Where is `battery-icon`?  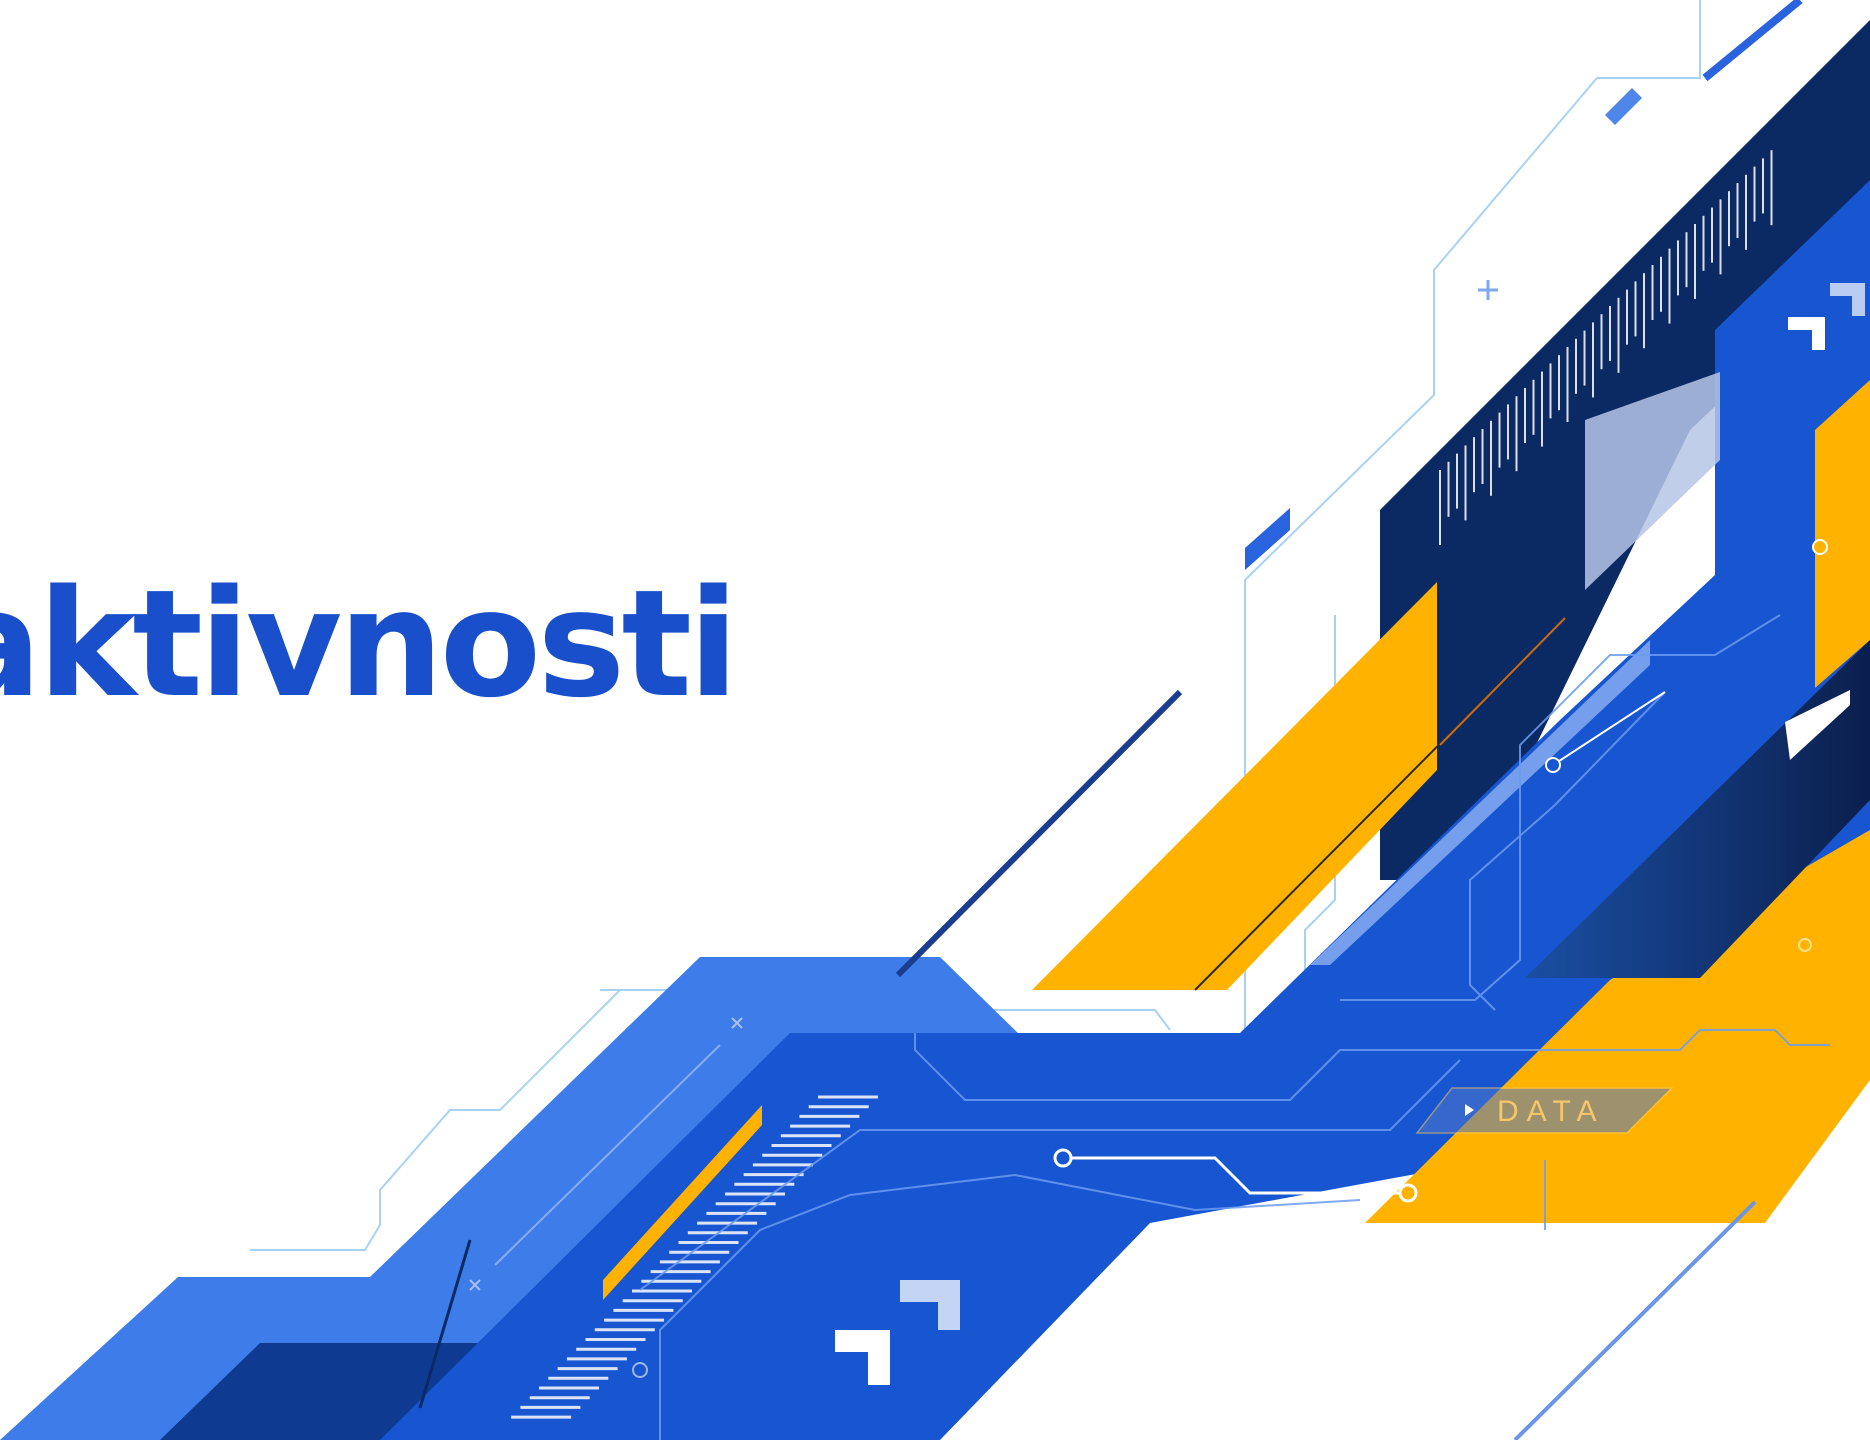
battery-icon is located at coordinates (1623, 106).